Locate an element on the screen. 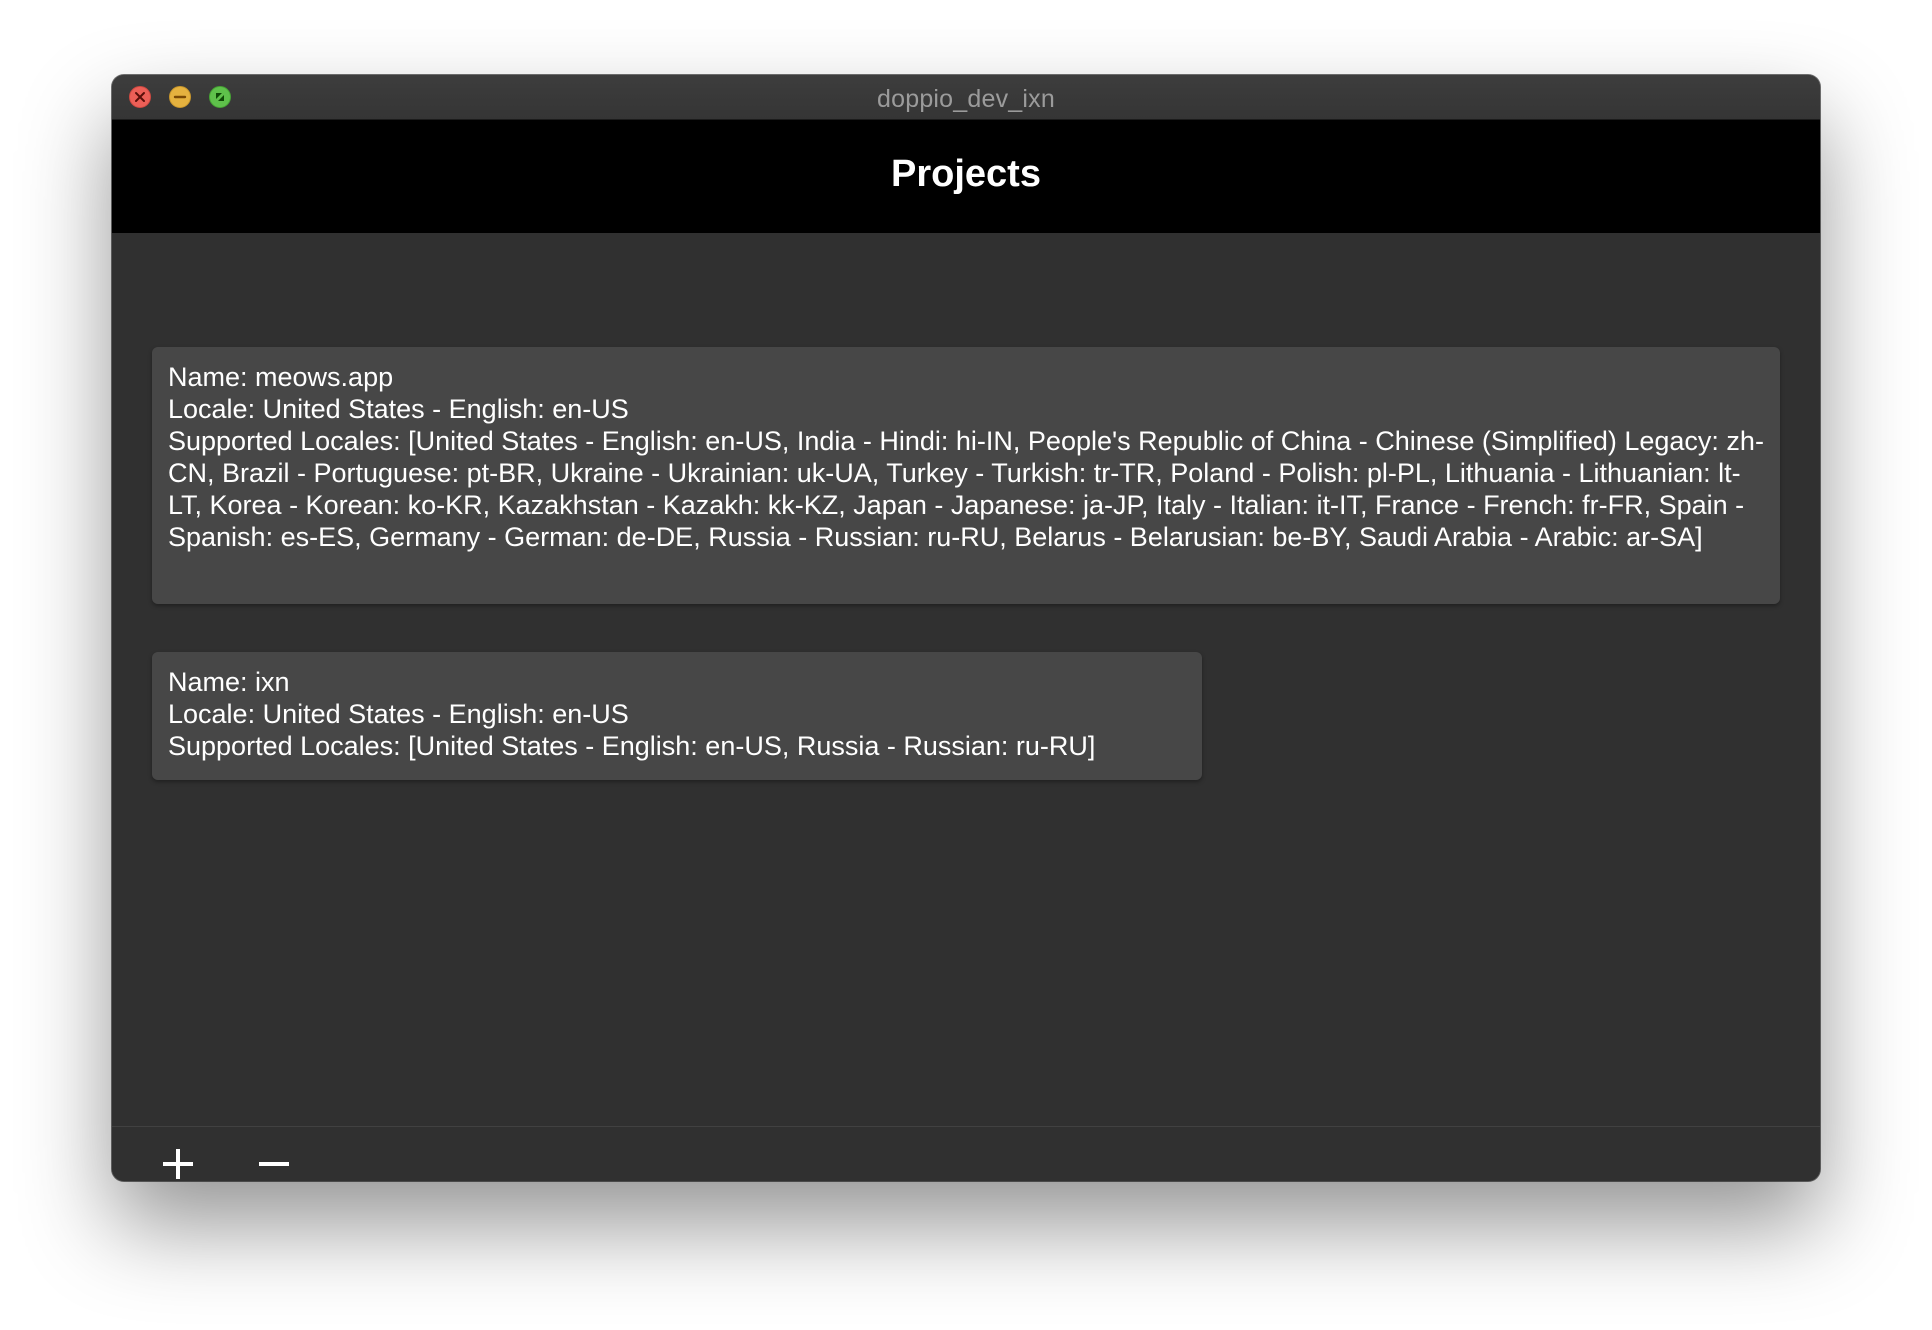 Image resolution: width=1932 pixels, height=1330 pixels. page-title: Projects is located at coordinates (966, 174).